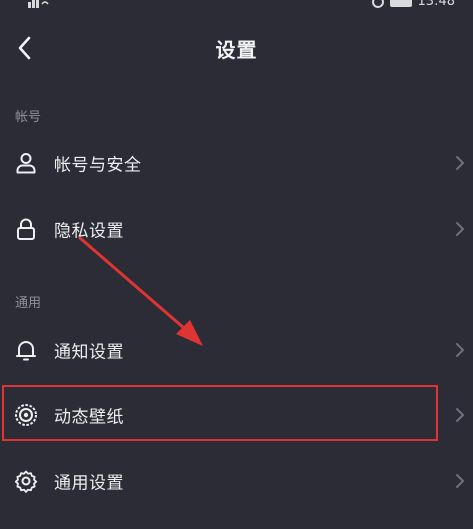 This screenshot has width=473, height=529. I want to click on lock-icon, so click(26, 229).